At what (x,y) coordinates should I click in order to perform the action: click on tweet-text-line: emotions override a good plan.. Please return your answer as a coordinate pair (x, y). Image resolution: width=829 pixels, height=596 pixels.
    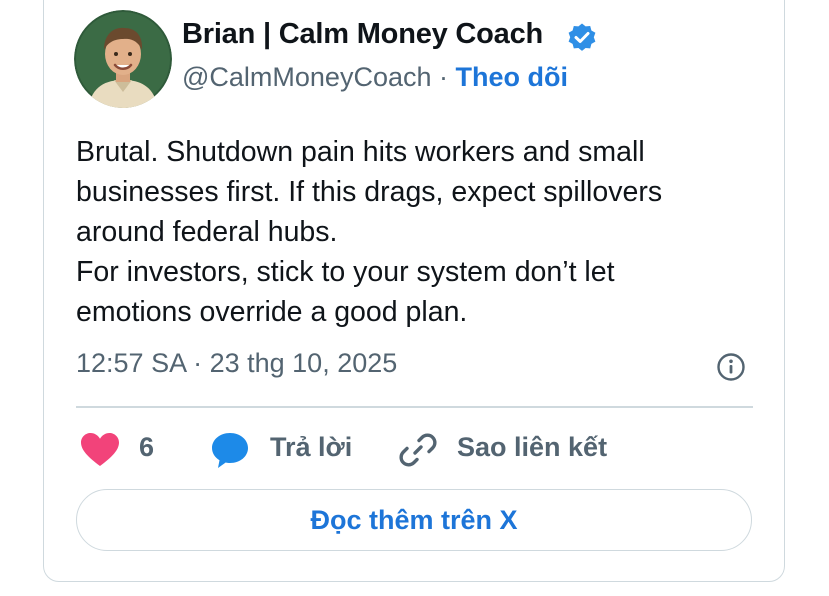
    Looking at the image, I should click on (272, 312).